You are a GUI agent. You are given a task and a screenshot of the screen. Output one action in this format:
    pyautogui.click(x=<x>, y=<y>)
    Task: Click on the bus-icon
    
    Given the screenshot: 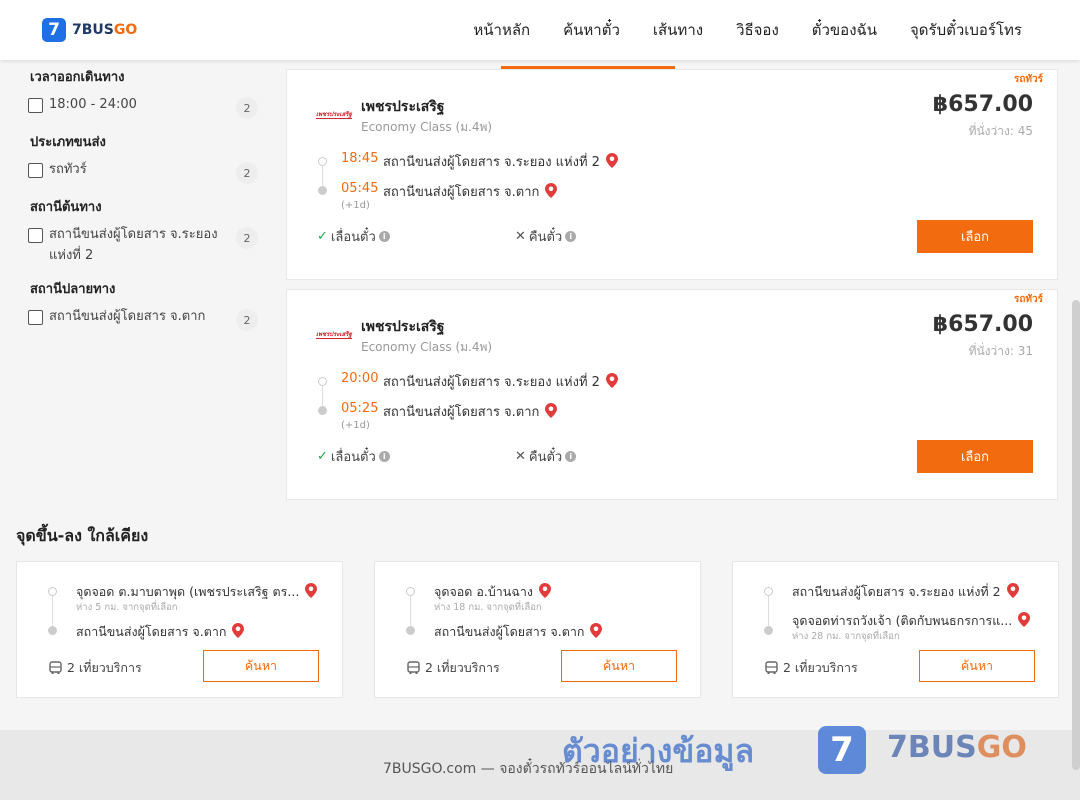 What is the action you would take?
    pyautogui.click(x=55, y=667)
    